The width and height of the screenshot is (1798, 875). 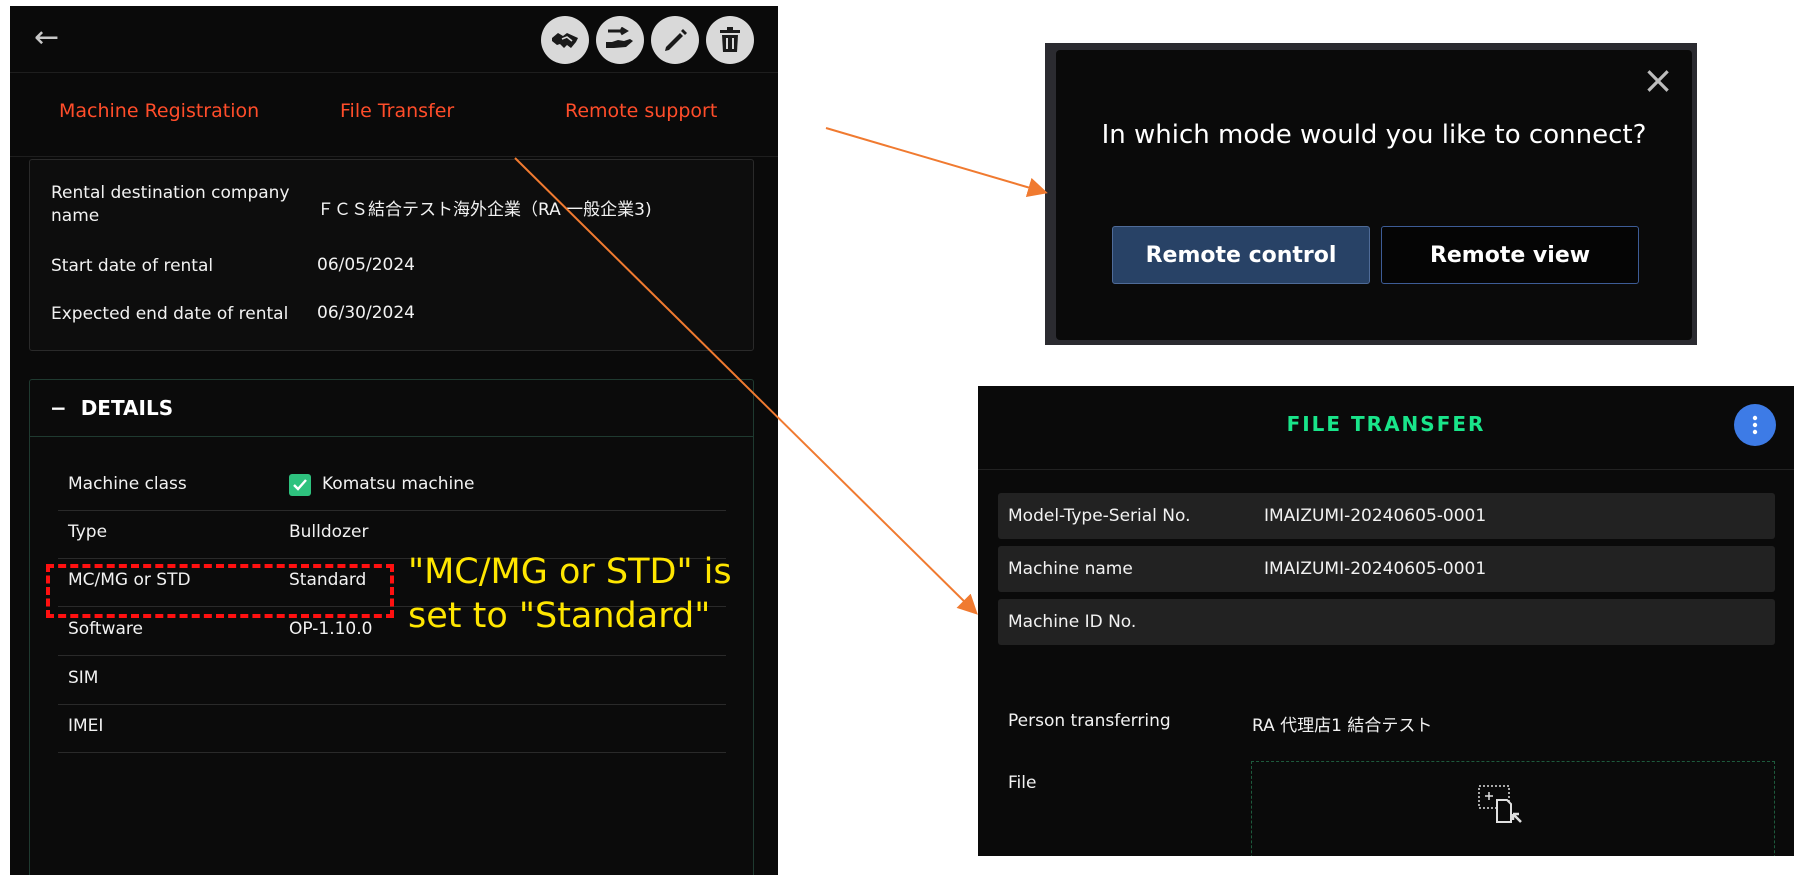 What do you see at coordinates (641, 111) in the screenshot?
I see `tab-remote-support: Remote support` at bounding box center [641, 111].